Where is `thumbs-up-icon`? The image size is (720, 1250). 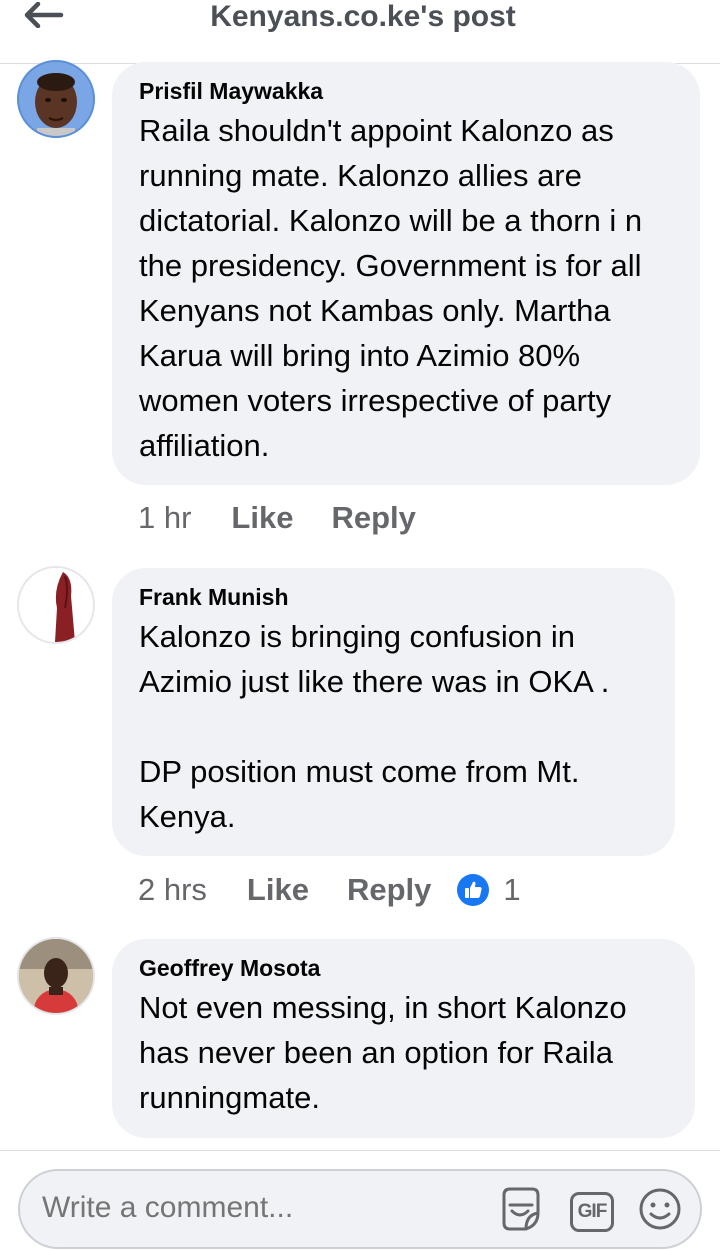 thumbs-up-icon is located at coordinates (473, 890).